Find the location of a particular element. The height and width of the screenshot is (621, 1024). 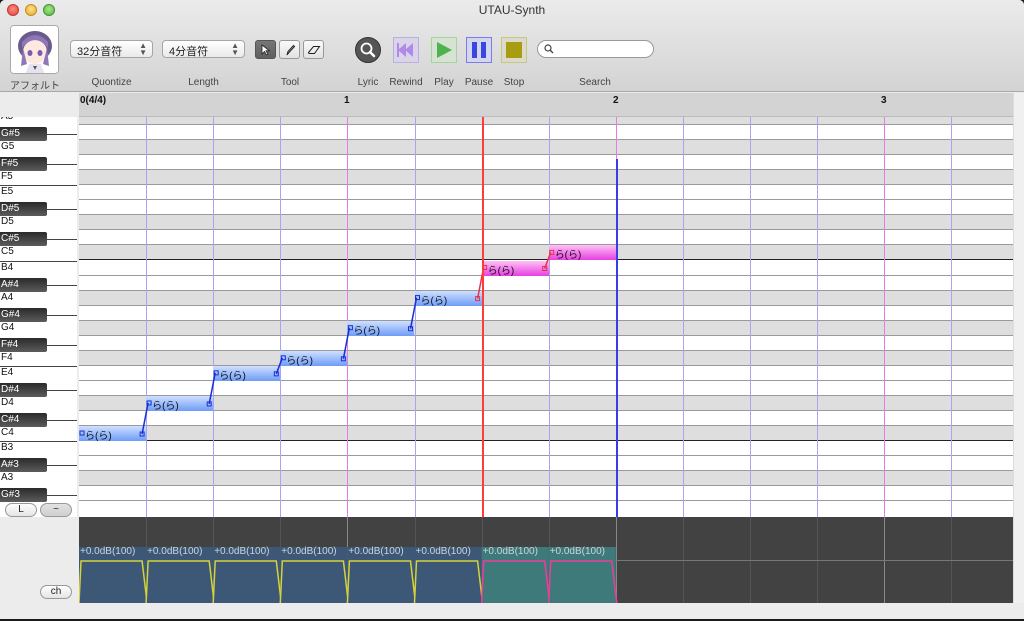

eraser-icon is located at coordinates (313, 49).